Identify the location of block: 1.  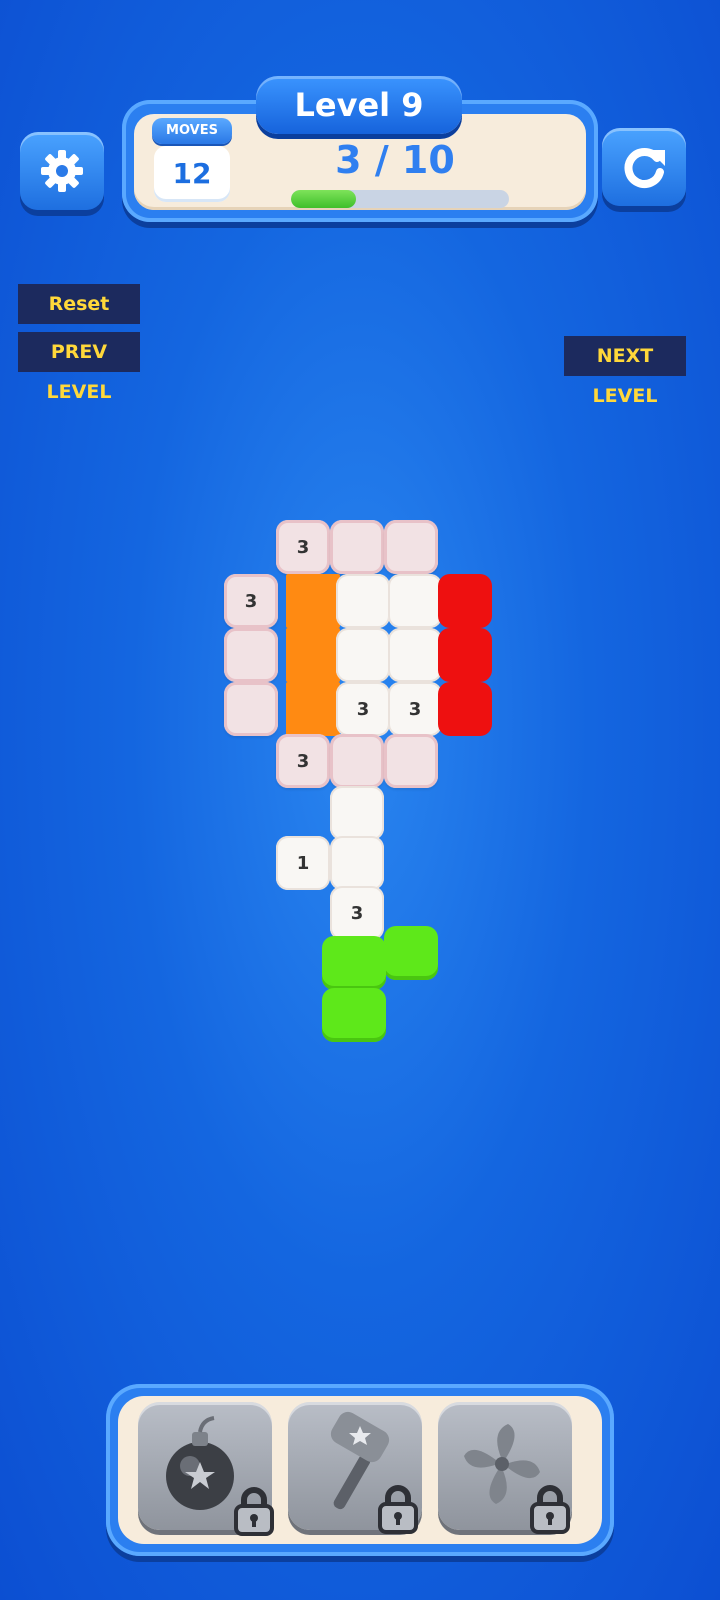
(303, 863).